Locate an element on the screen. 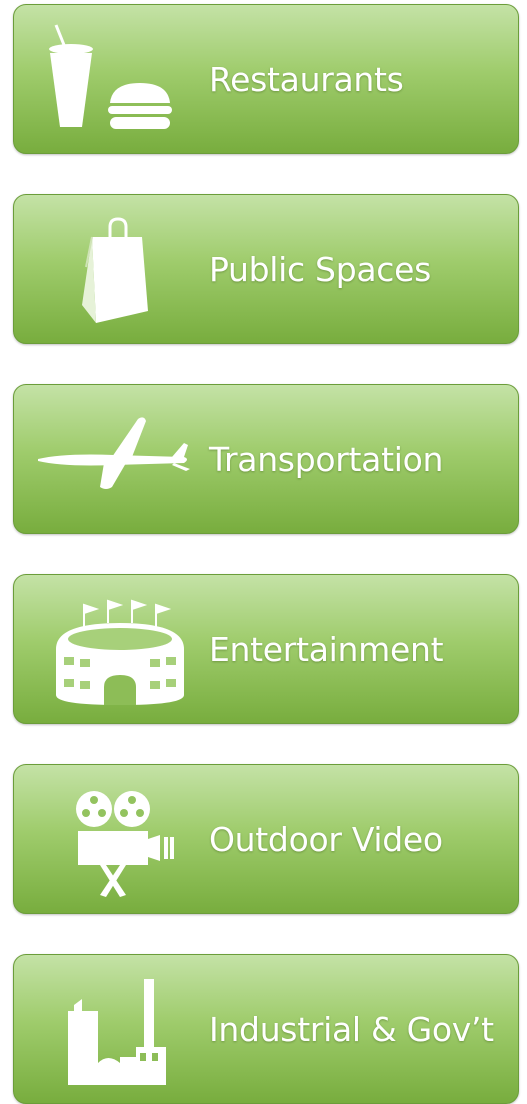 This screenshot has width=527, height=1104. entertainment-button: Entertainment is located at coordinates (266, 649).